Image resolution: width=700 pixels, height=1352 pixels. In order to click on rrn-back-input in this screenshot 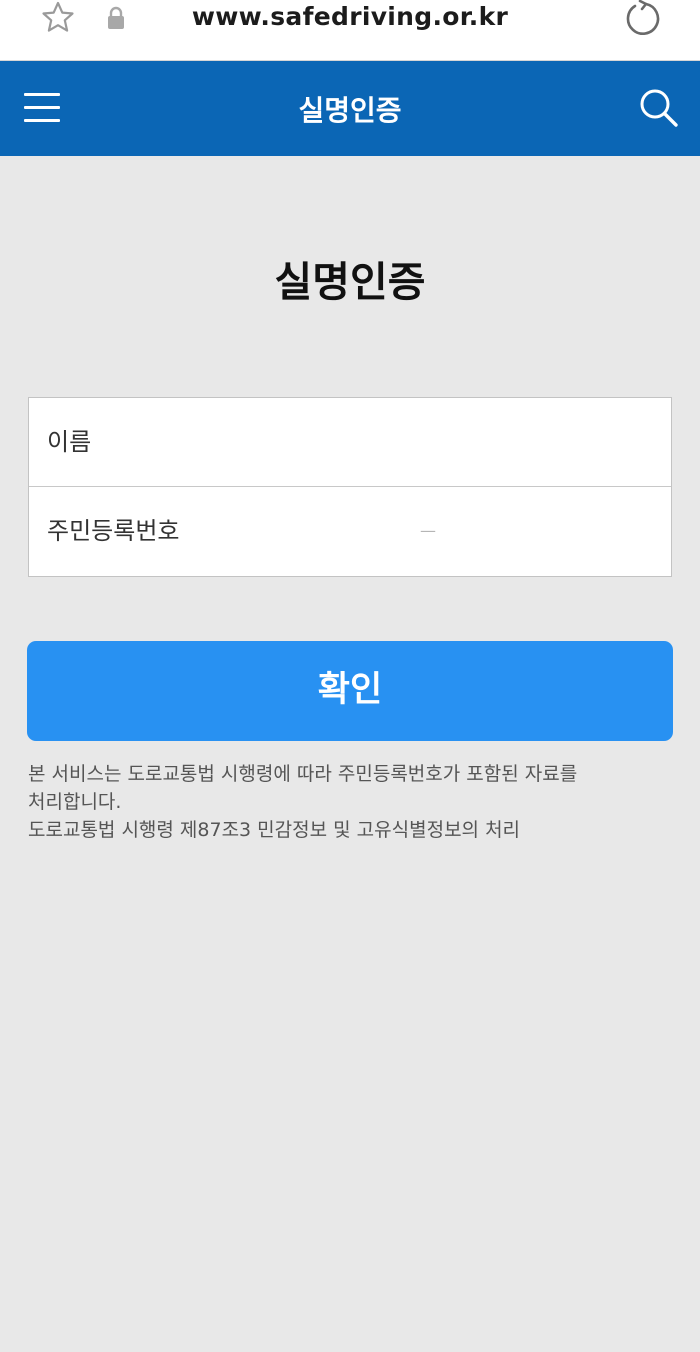, I will do `click(551, 532)`.